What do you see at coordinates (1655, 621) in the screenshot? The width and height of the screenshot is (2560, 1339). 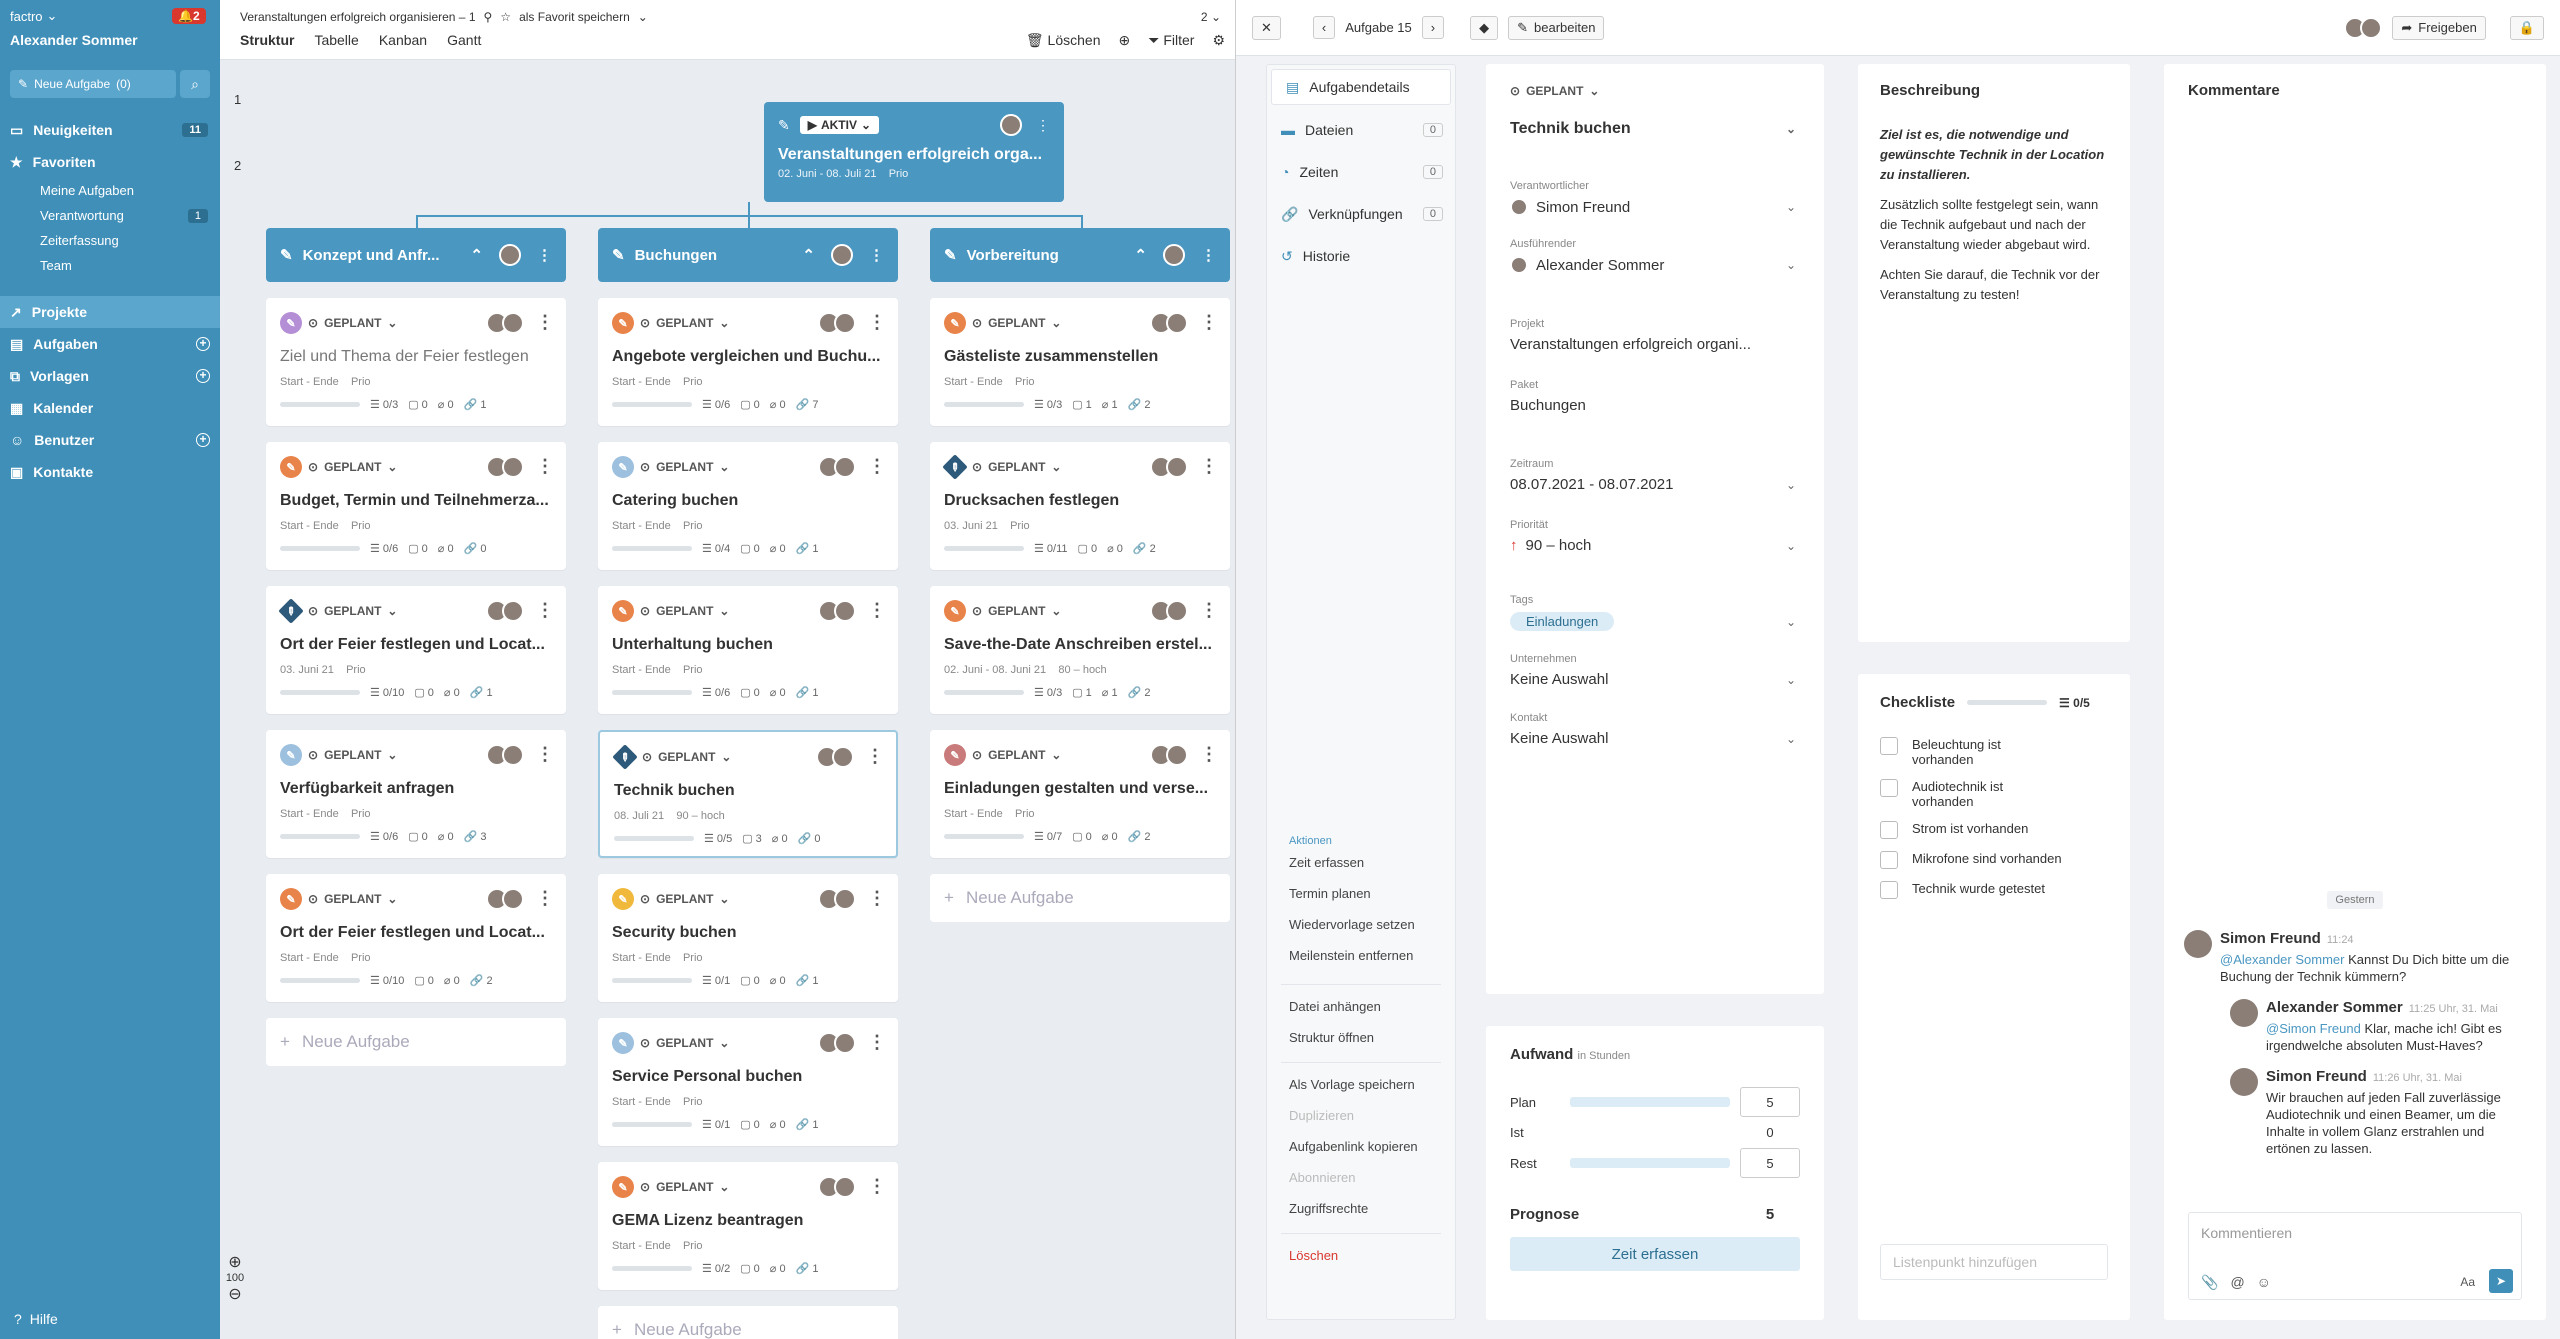 I see `tags-field: Einladungen ⌄` at bounding box center [1655, 621].